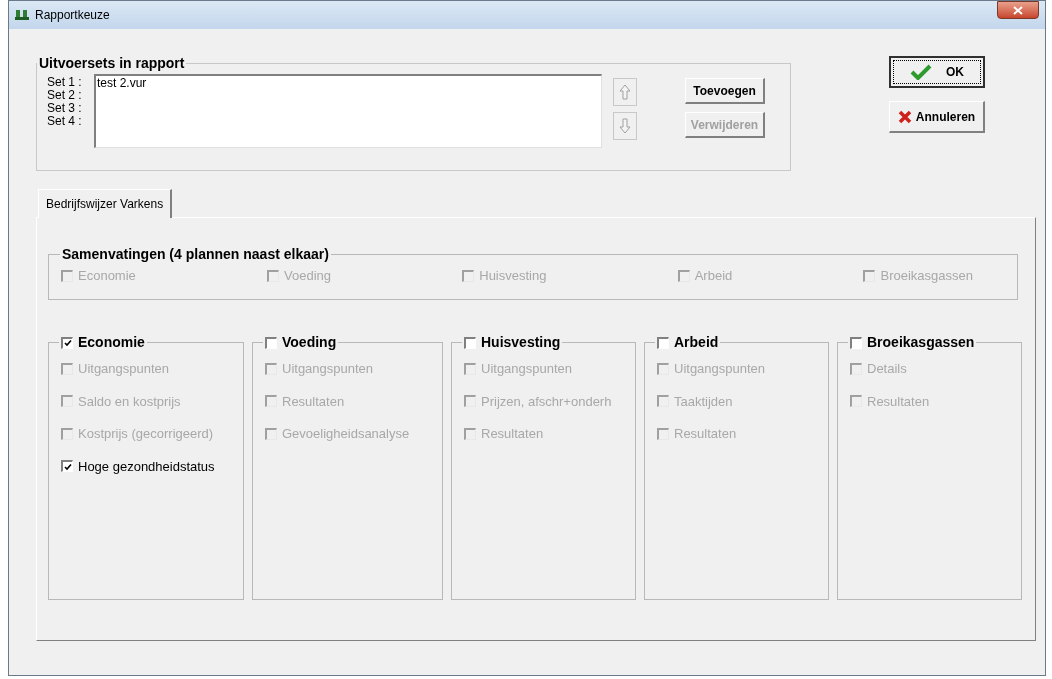 This screenshot has height=679, width=1052. Describe the element at coordinates (937, 117) in the screenshot. I see `cancel-button: Annuleren` at that location.